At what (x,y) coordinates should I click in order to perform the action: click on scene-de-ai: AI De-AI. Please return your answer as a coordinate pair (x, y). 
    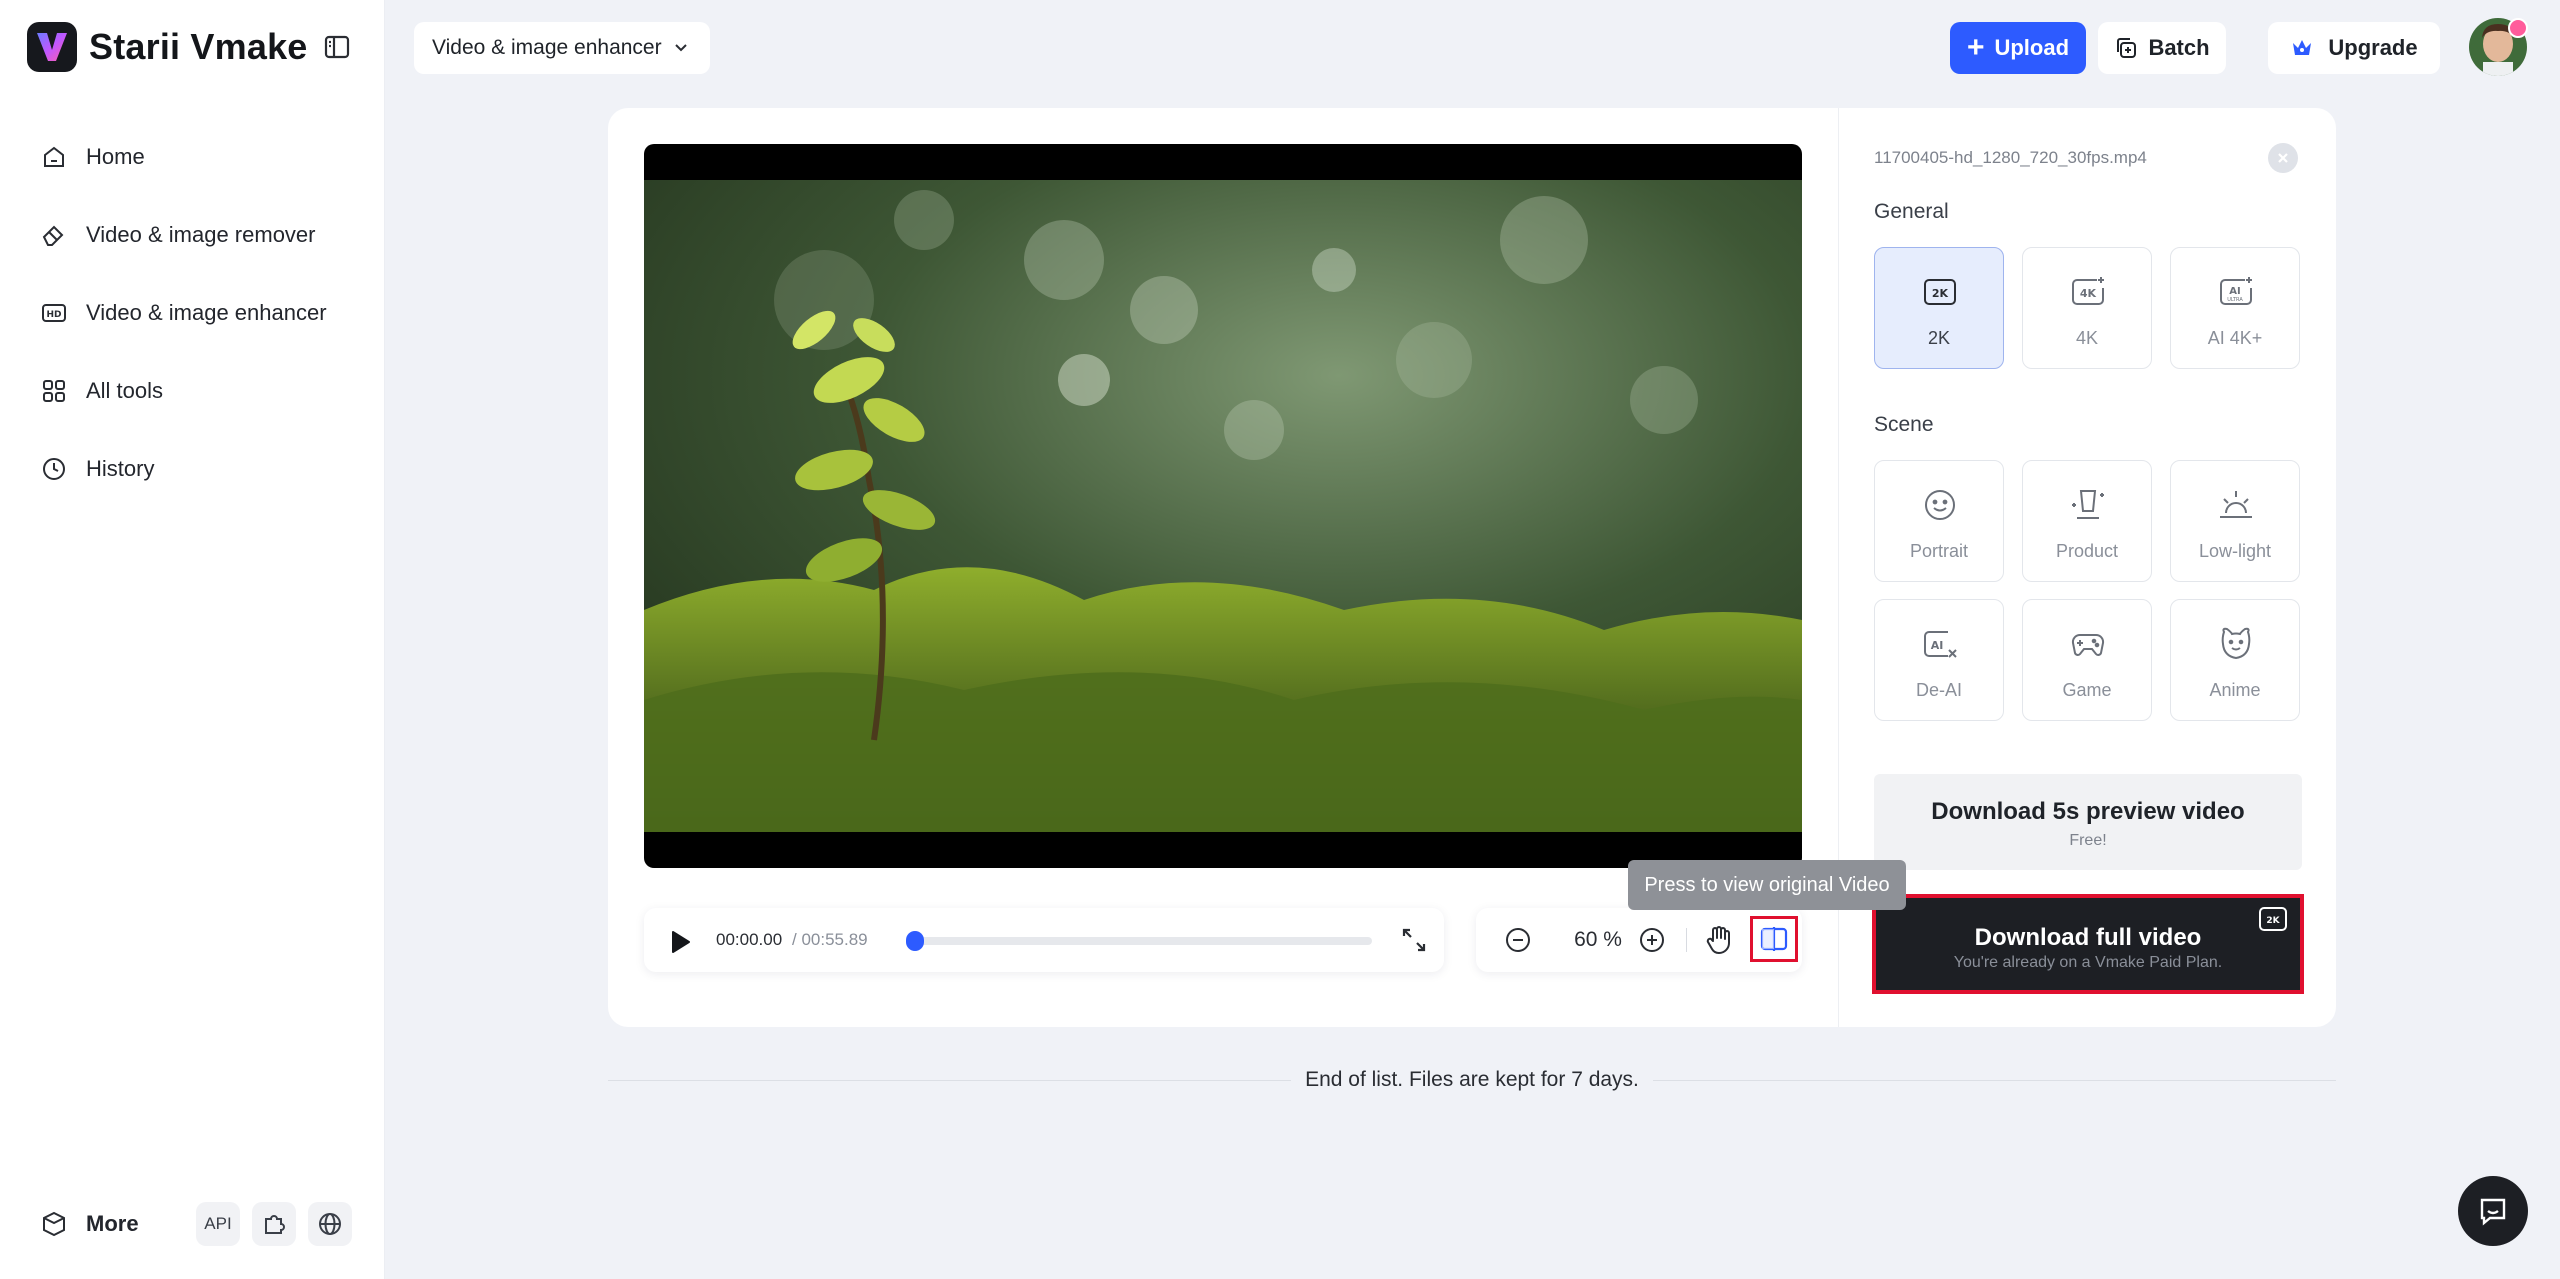
    Looking at the image, I should click on (1939, 660).